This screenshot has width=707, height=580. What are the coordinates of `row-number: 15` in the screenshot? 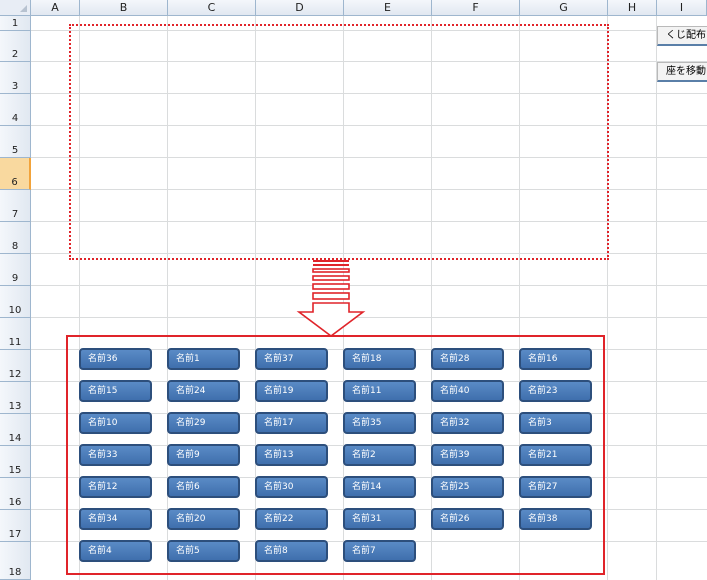 It's located at (15, 470).